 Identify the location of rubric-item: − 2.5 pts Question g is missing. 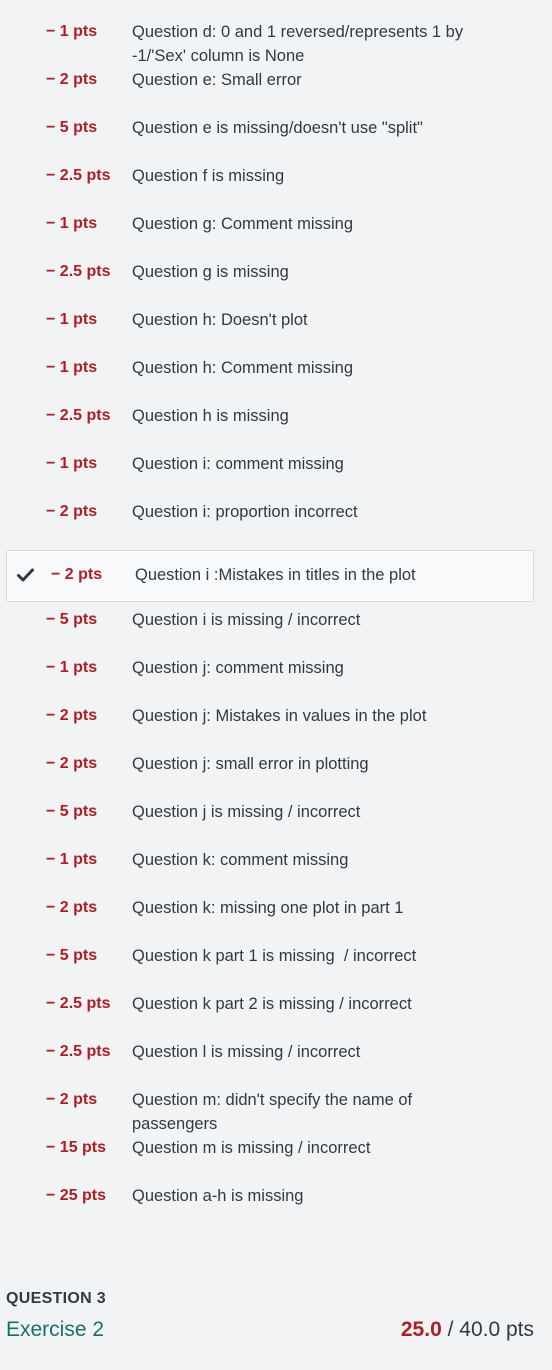
(276, 284).